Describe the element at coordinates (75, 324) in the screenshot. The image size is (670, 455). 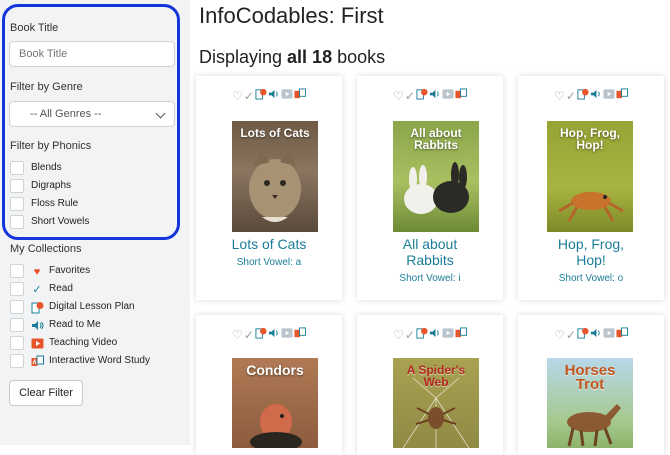
I see `collection-label: Read to Me` at that location.